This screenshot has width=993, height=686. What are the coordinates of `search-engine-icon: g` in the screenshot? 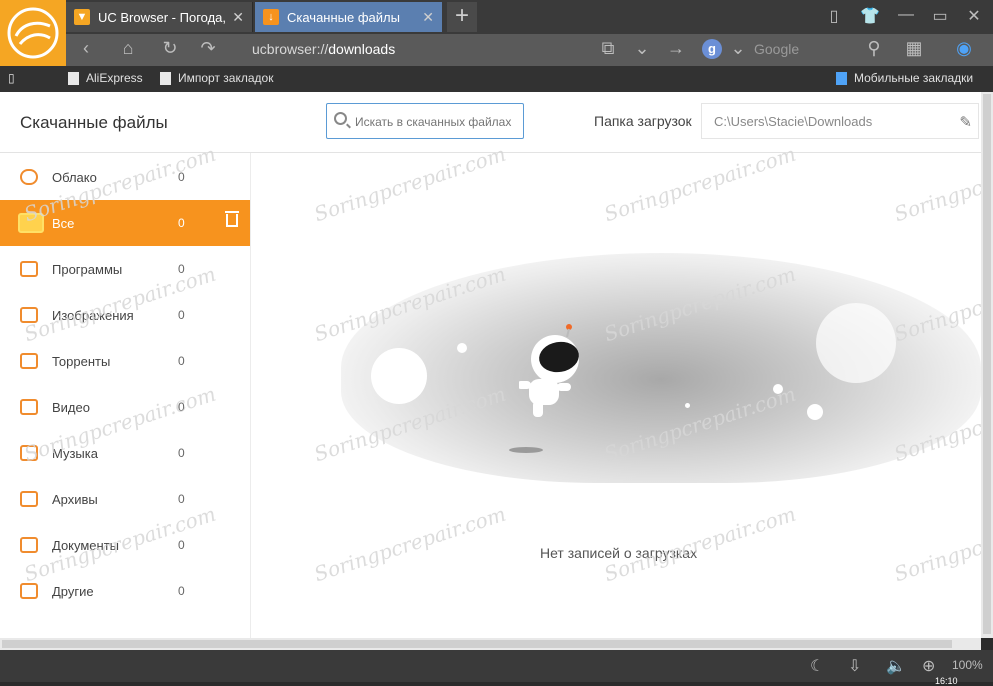 It's located at (712, 49).